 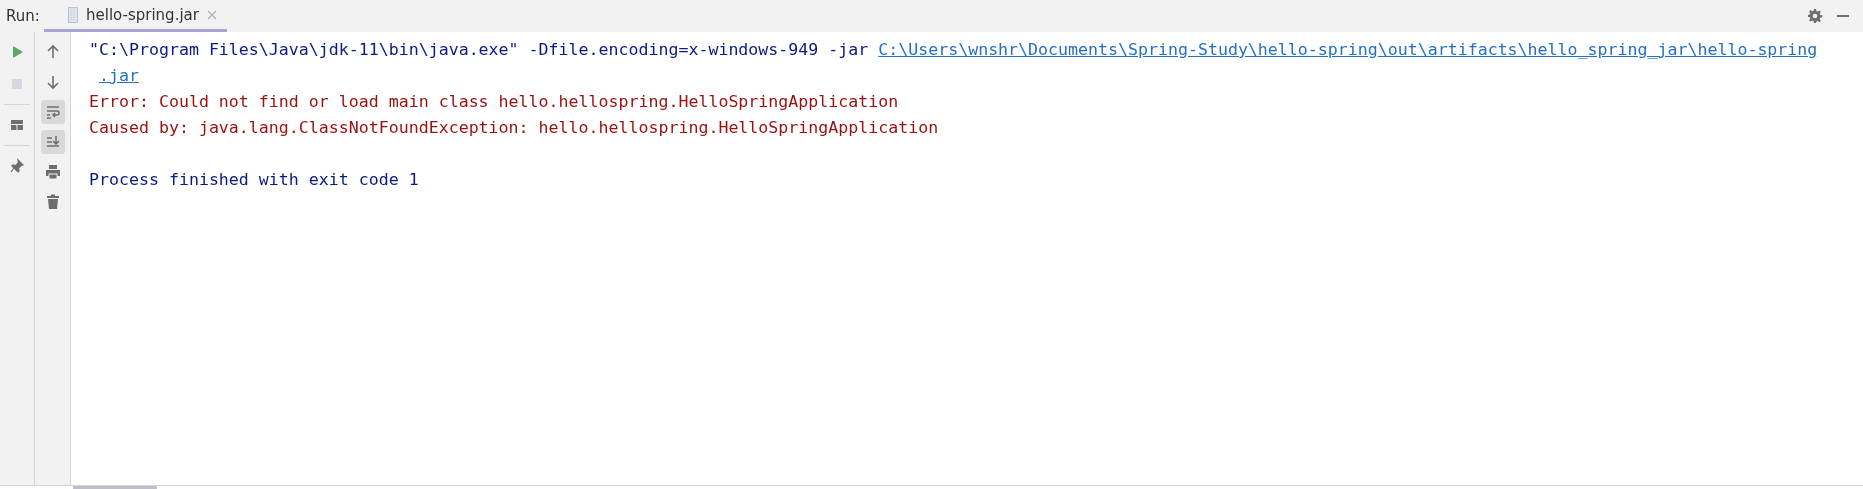 I want to click on run-label: Run:, so click(x=23, y=16).